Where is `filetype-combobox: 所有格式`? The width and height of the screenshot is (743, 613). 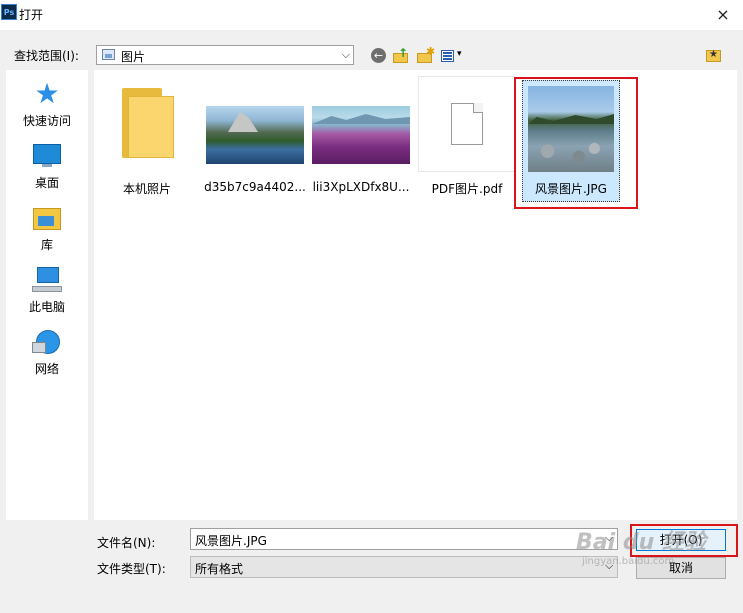 filetype-combobox: 所有格式 is located at coordinates (404, 567).